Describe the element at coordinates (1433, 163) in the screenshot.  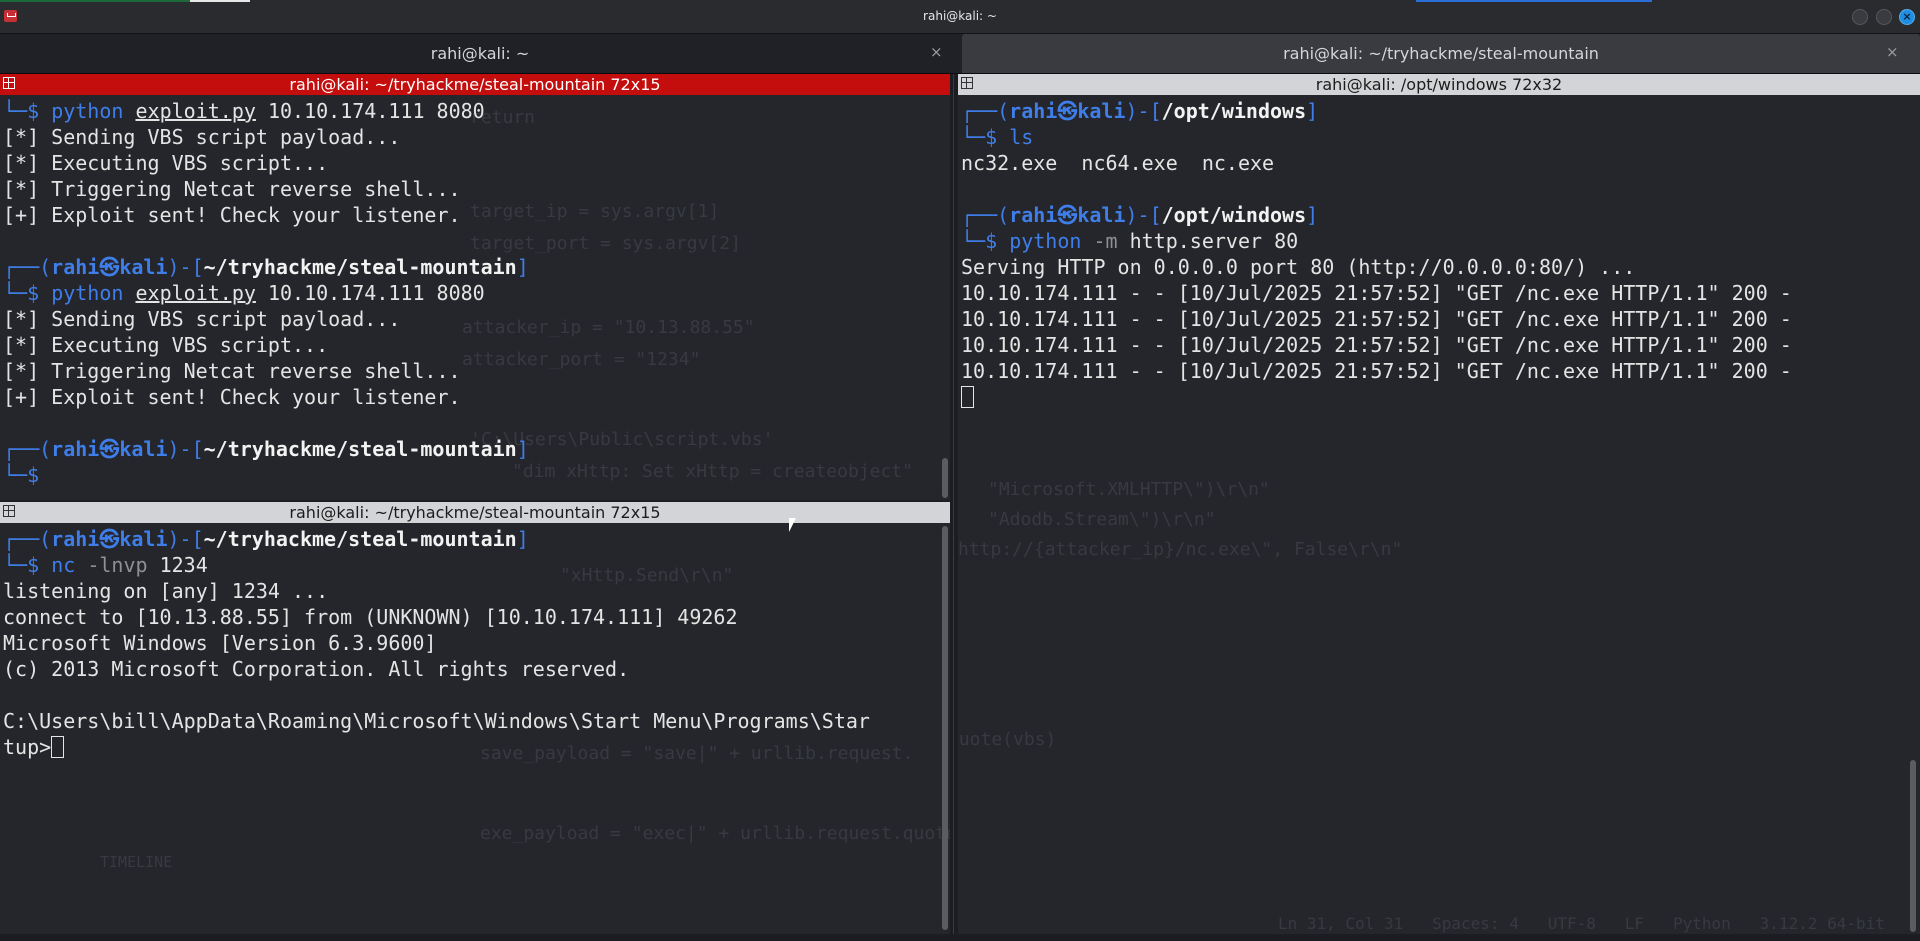
I see `terminal-line: nc32.exe nc64.exe nc.exe` at that location.